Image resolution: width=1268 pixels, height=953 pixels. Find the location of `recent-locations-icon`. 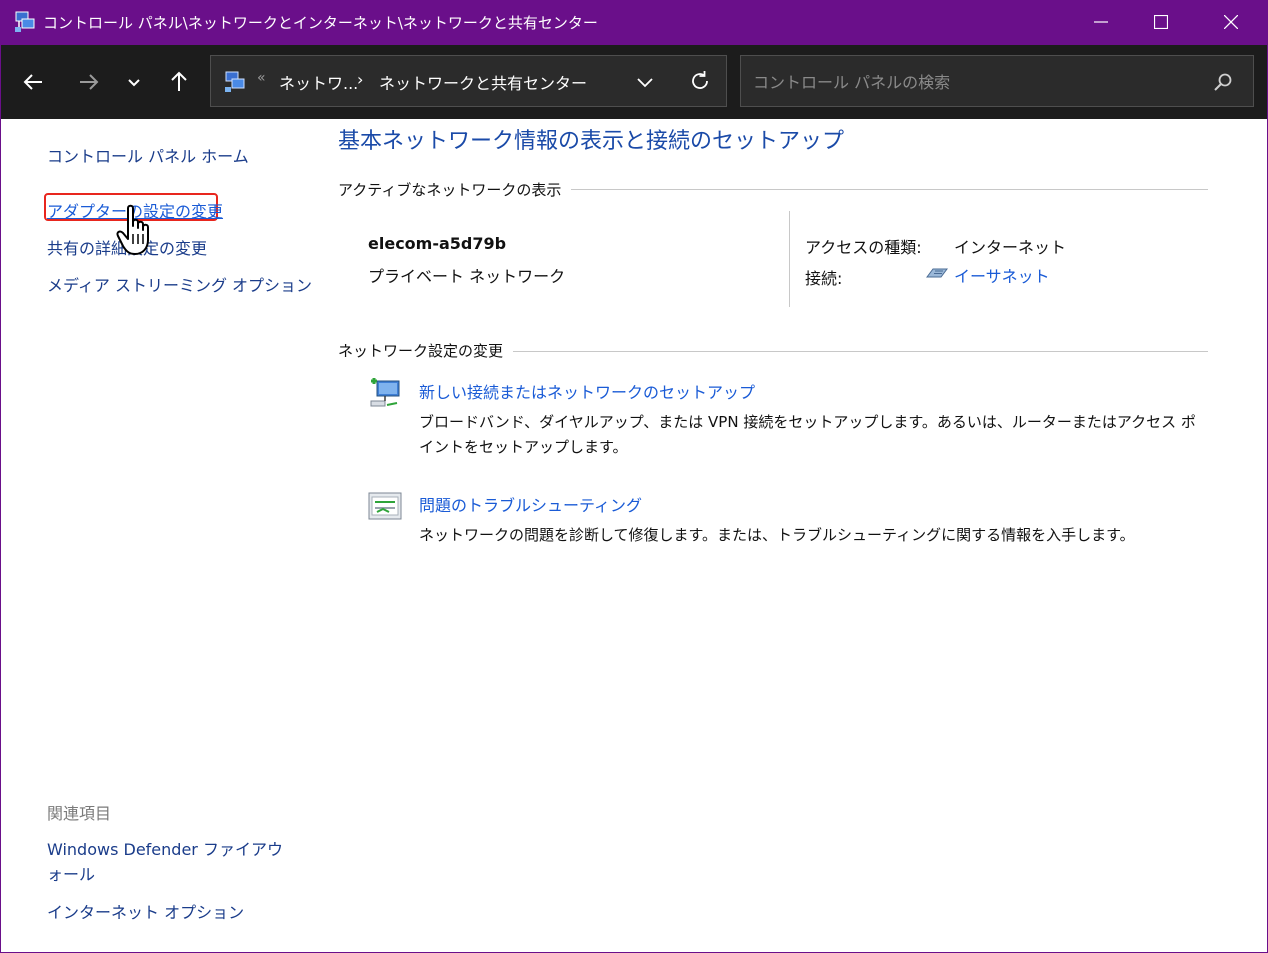

recent-locations-icon is located at coordinates (134, 83).